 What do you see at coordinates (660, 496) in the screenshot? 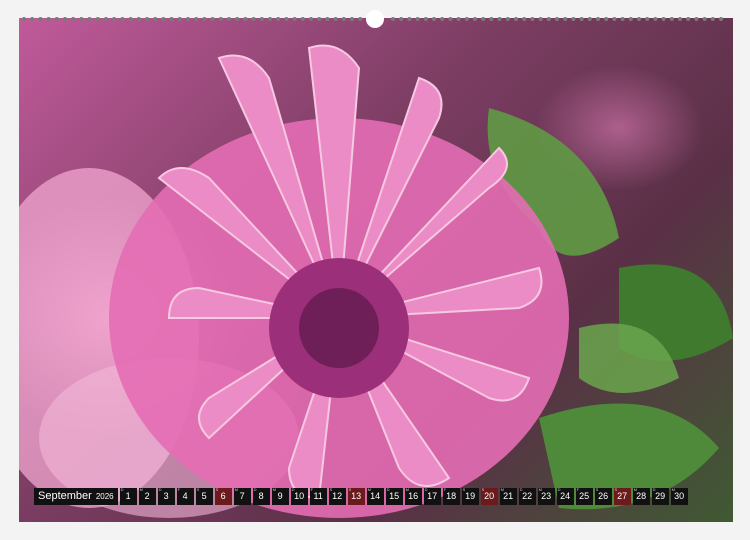
I see `calendar-day: D 29` at bounding box center [660, 496].